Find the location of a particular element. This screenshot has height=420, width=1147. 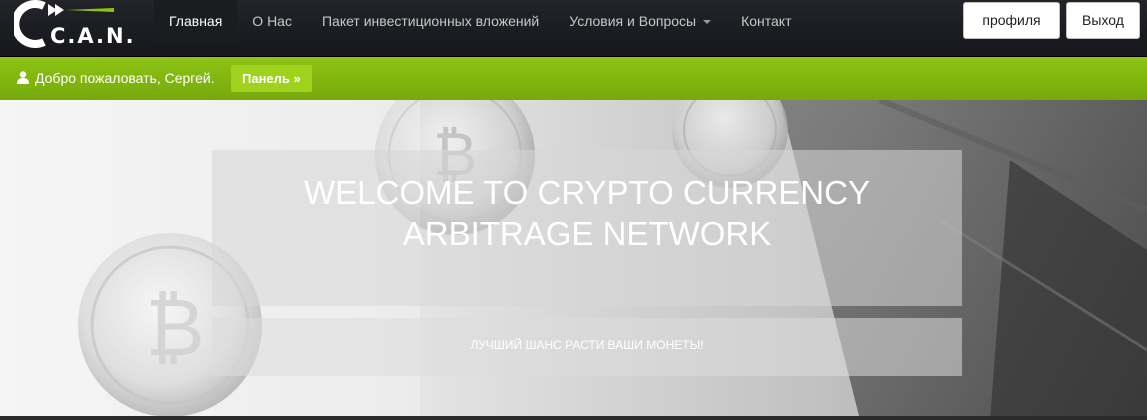

section-divider is located at coordinates (573, 418).